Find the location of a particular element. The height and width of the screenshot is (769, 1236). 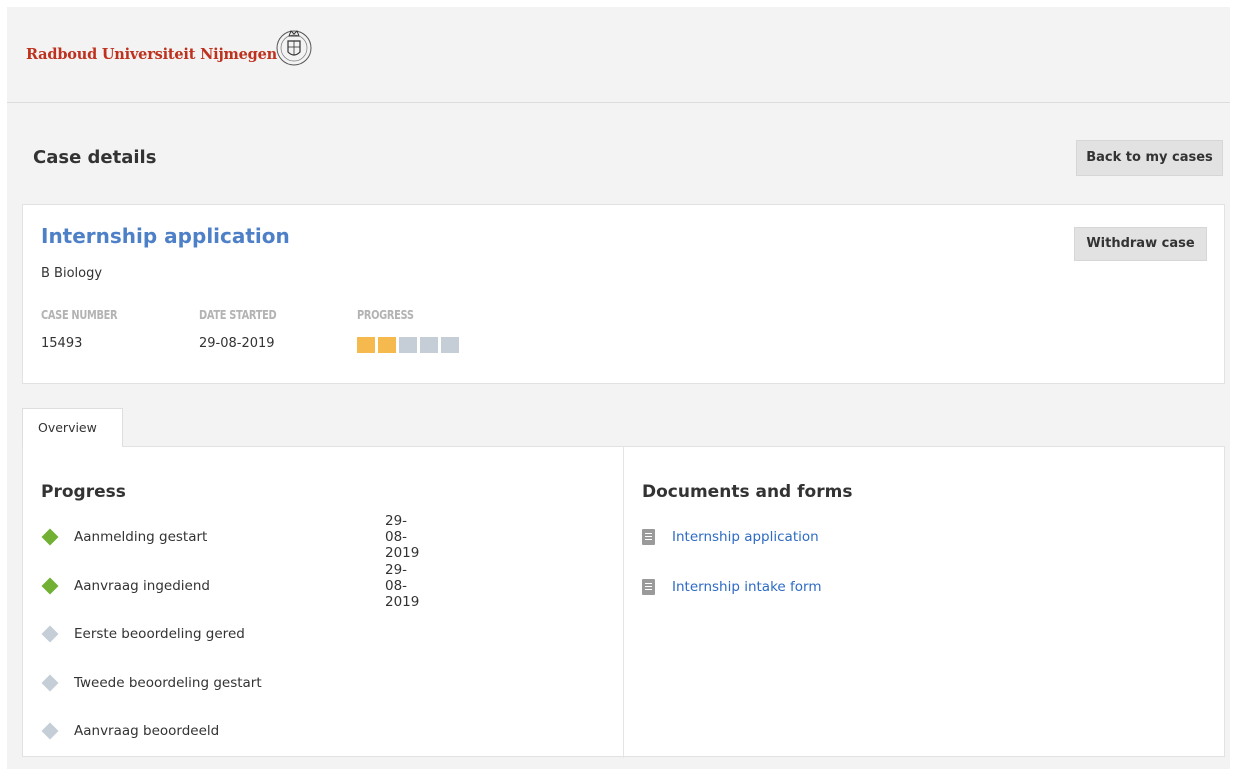

document-item: Internship intake form is located at coordinates (732, 587).